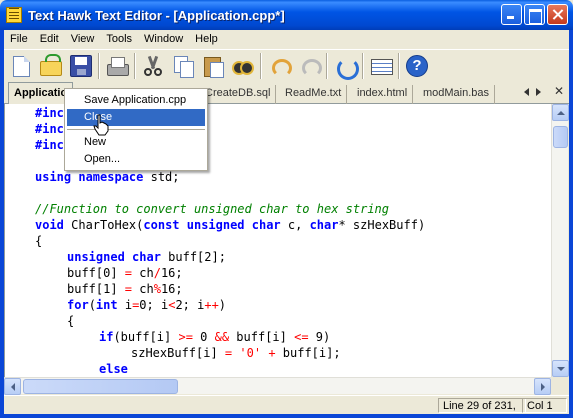 The height and width of the screenshot is (418, 573). What do you see at coordinates (250, 353) in the screenshot?
I see `code-string: '0'` at bounding box center [250, 353].